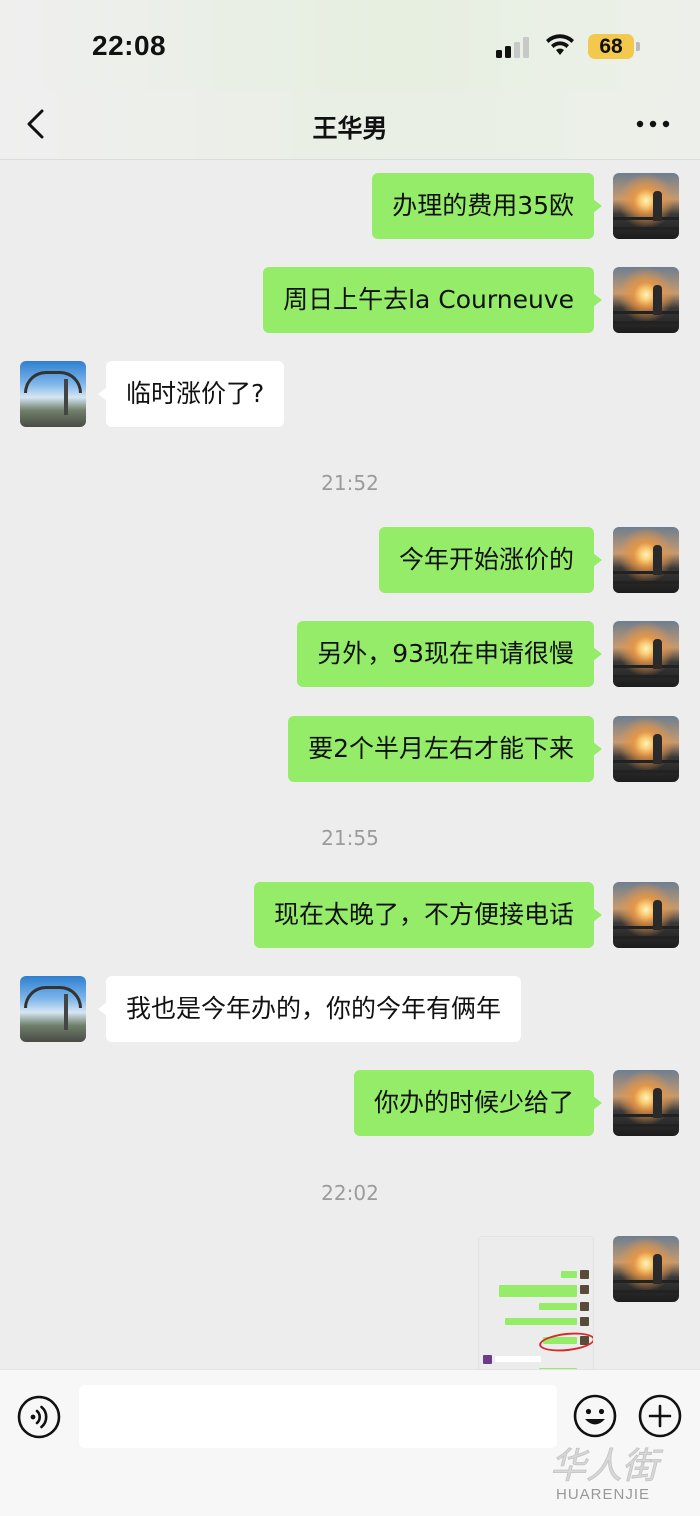 This screenshot has height=1516, width=700. I want to click on message-row-outgoing: 现在太晚了，不方便接电话, so click(350, 915).